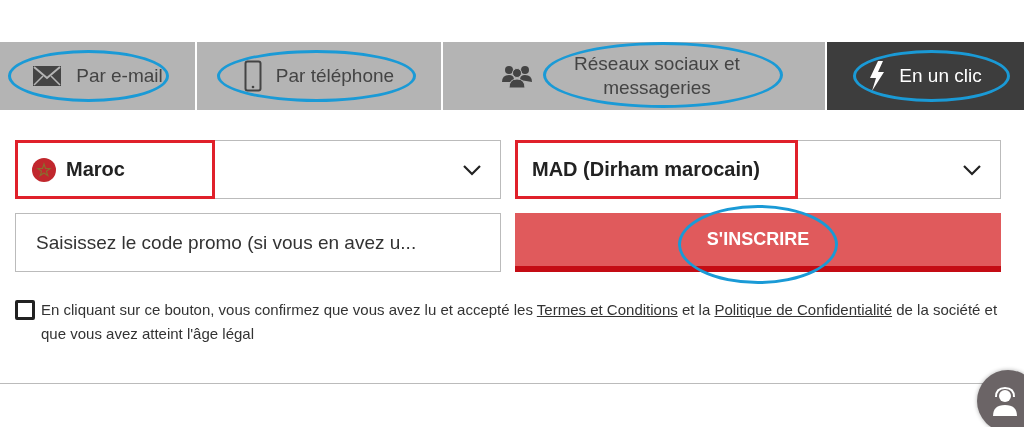 Image resolution: width=1024 pixels, height=427 pixels. I want to click on tab: Par e-mail, so click(97, 76).